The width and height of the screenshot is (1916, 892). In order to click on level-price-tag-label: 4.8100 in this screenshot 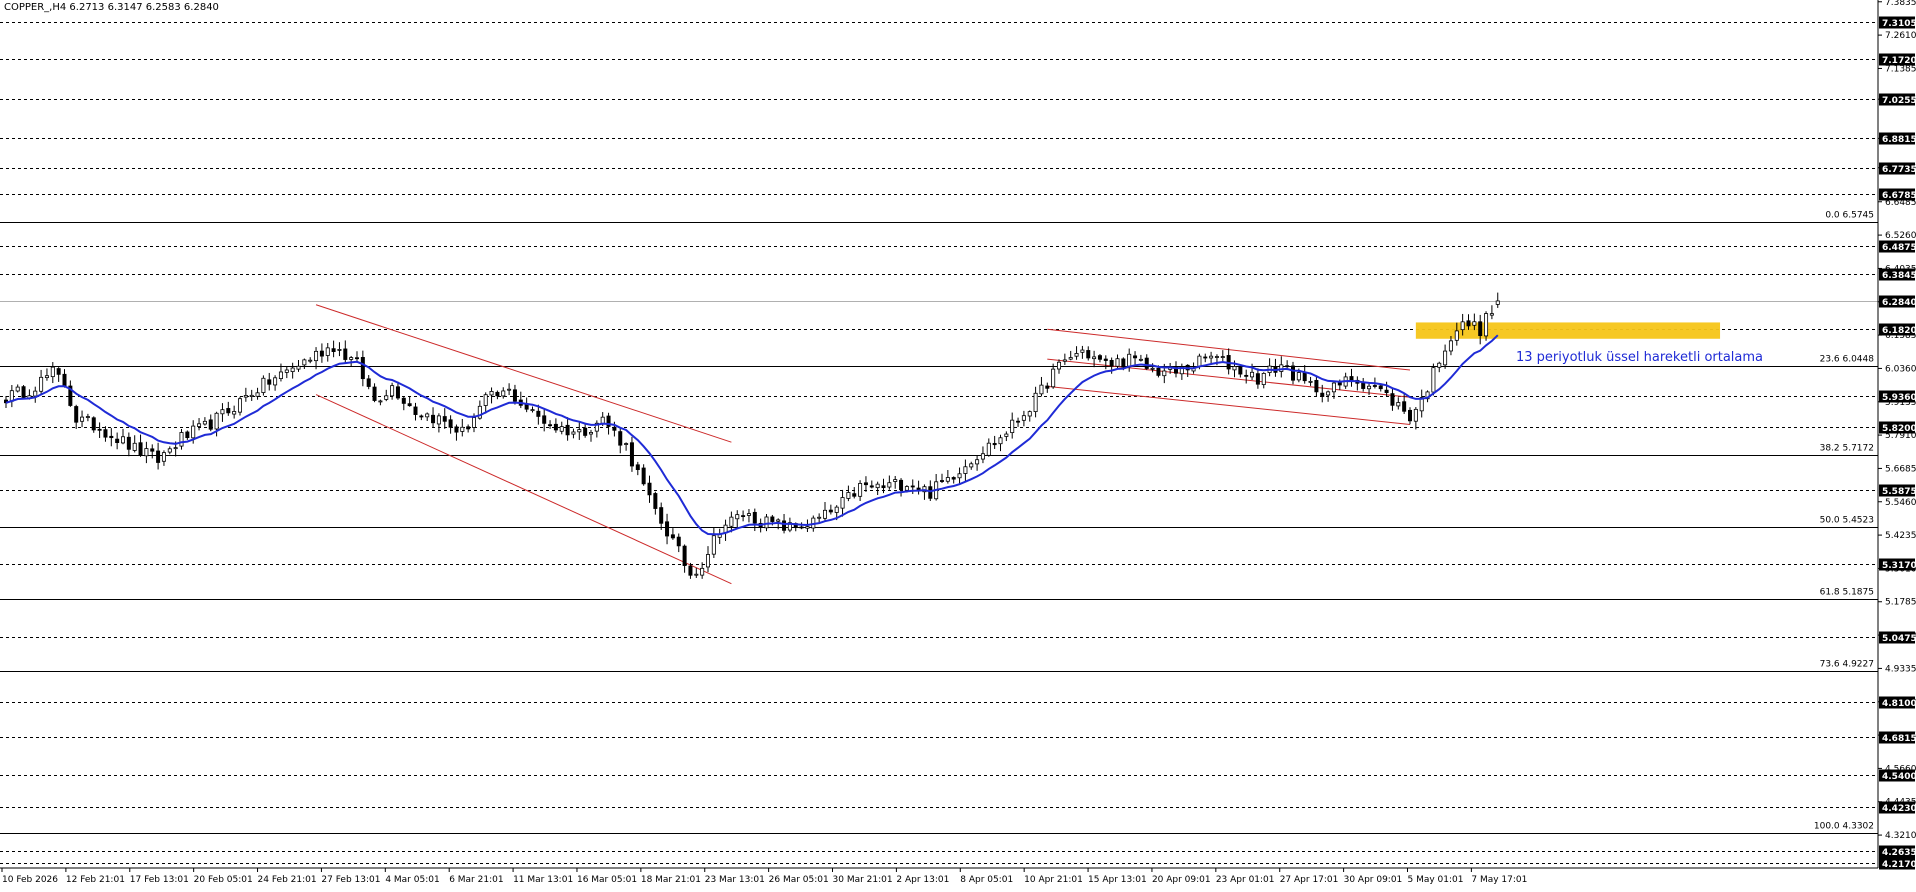, I will do `click(1899, 704)`.